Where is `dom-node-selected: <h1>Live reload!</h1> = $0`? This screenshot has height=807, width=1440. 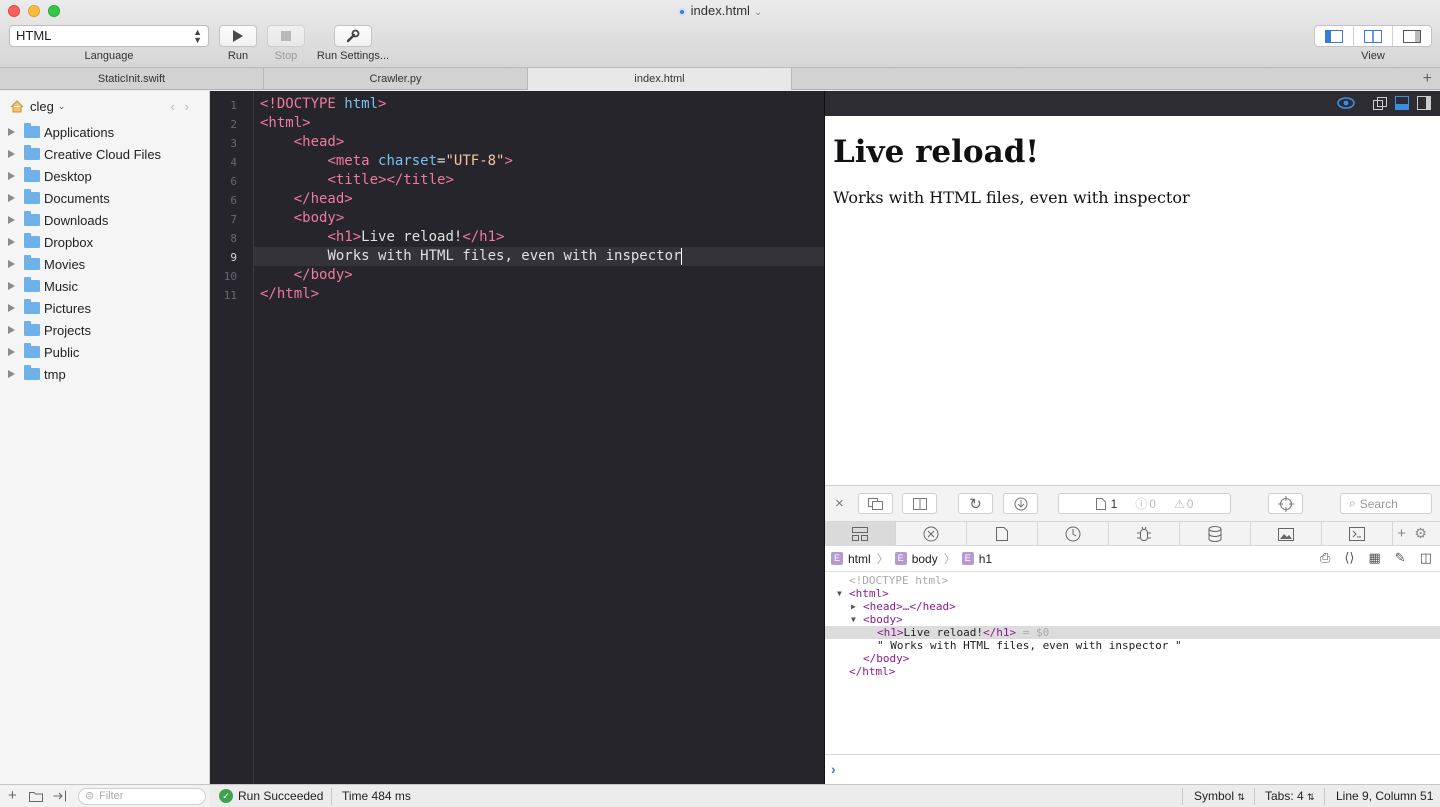
dom-node-selected: <h1>Live reload!</h1> = $0 is located at coordinates (1132, 632).